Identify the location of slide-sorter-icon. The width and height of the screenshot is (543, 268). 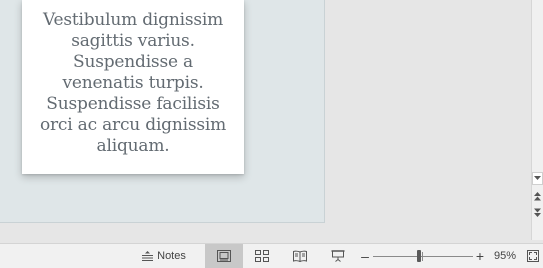
(262, 256).